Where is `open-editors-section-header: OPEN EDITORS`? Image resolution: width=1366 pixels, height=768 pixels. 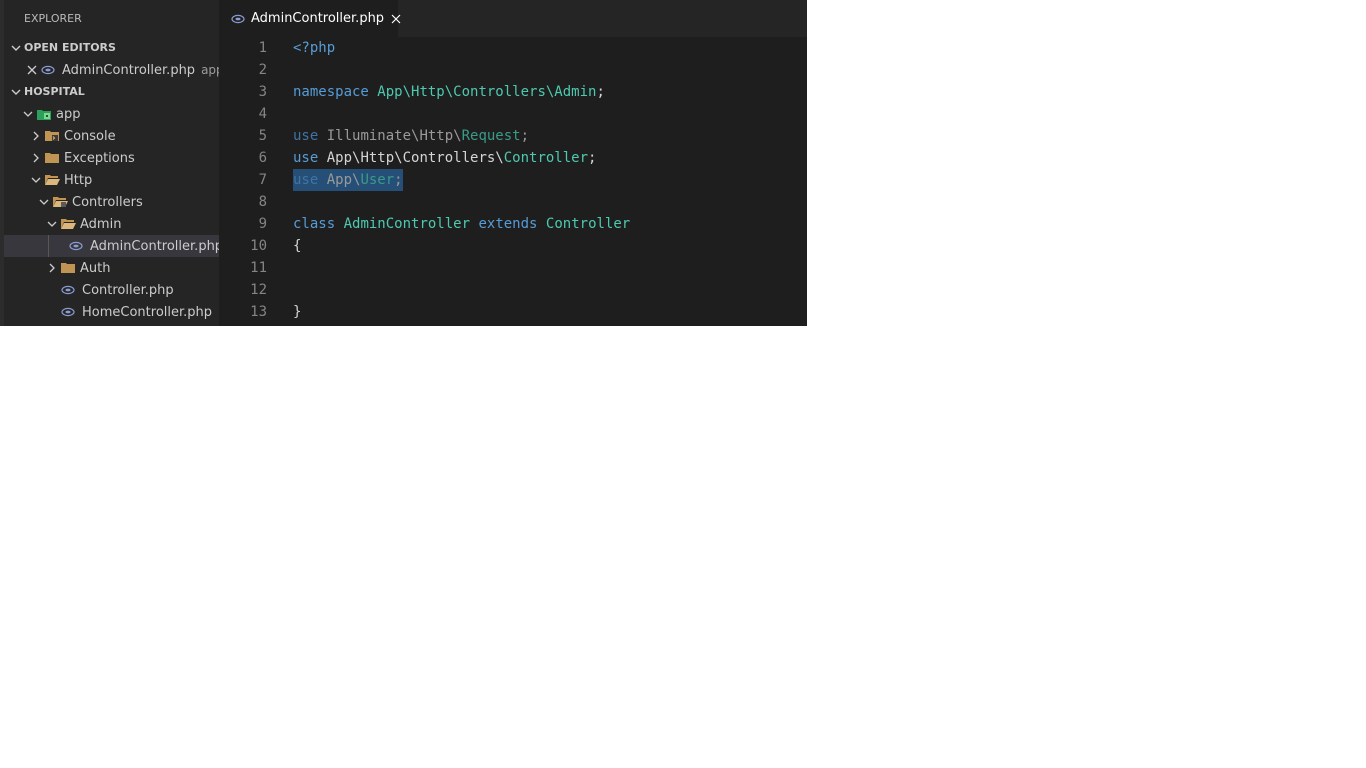
open-editors-section-header: OPEN EDITORS is located at coordinates (111, 48).